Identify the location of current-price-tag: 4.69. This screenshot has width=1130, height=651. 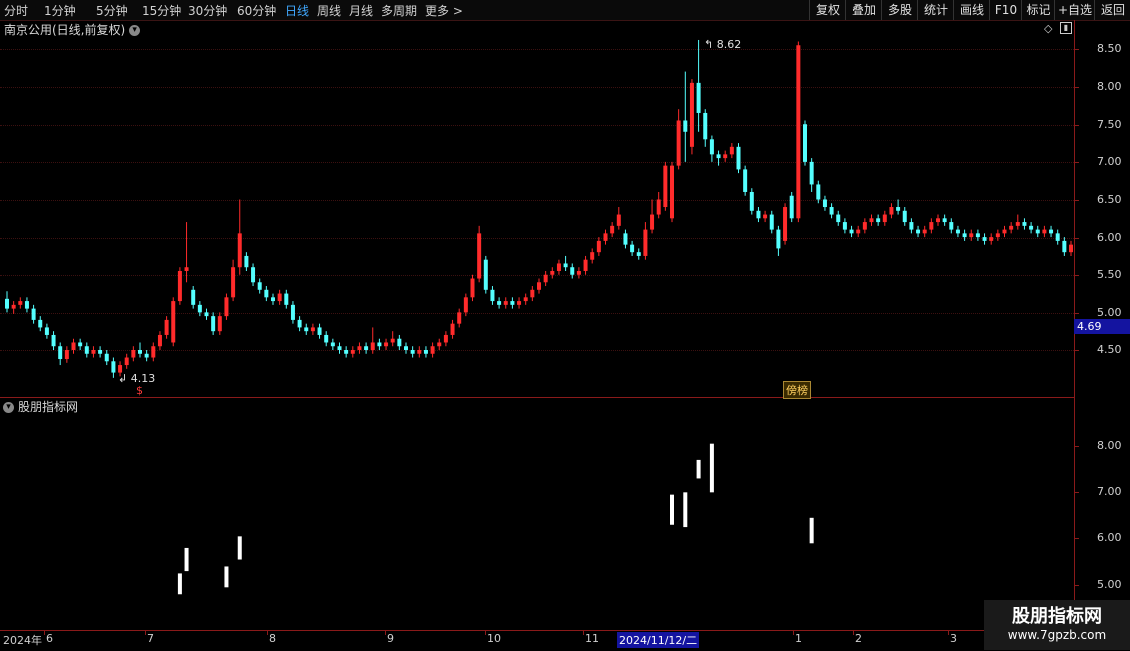
(1102, 326).